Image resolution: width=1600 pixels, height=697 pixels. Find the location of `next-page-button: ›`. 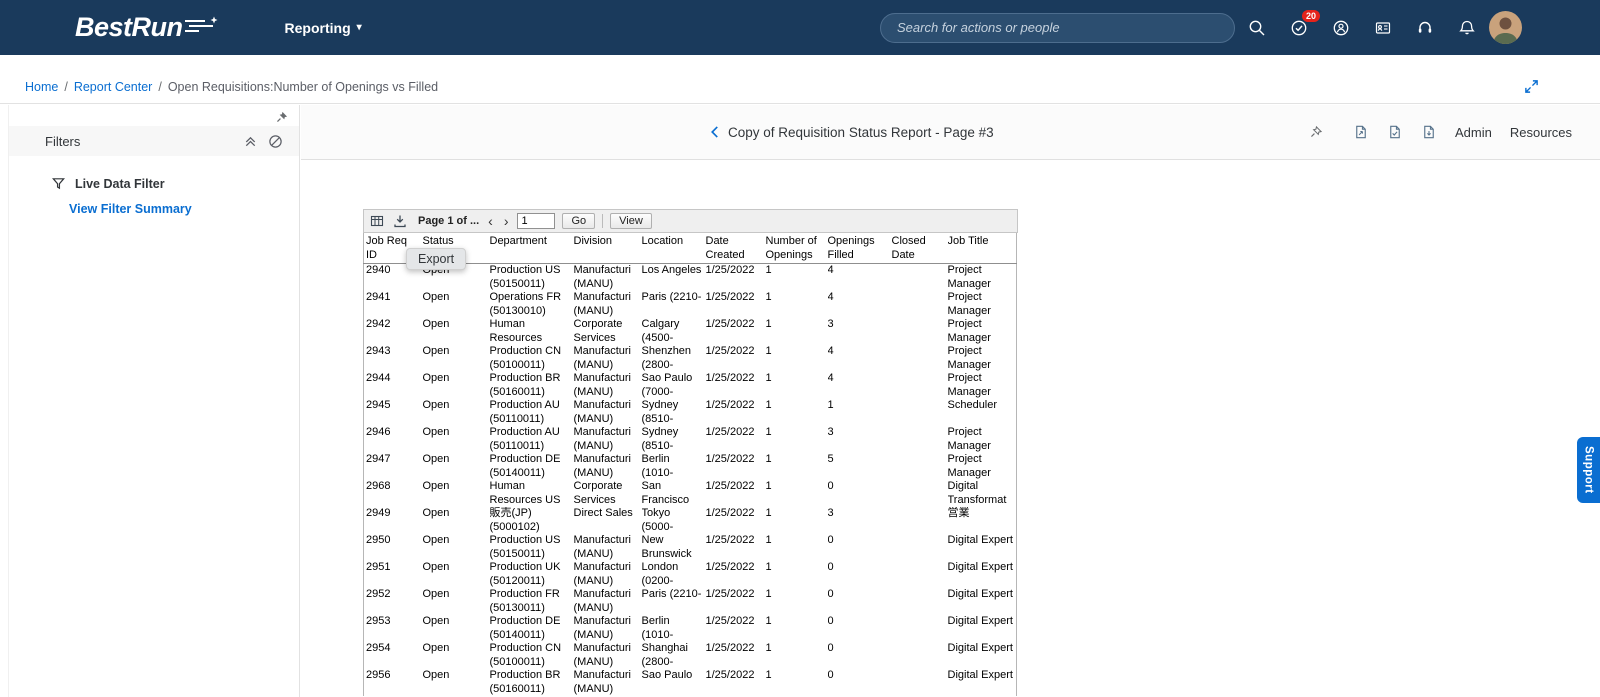

next-page-button: › is located at coordinates (506, 221).